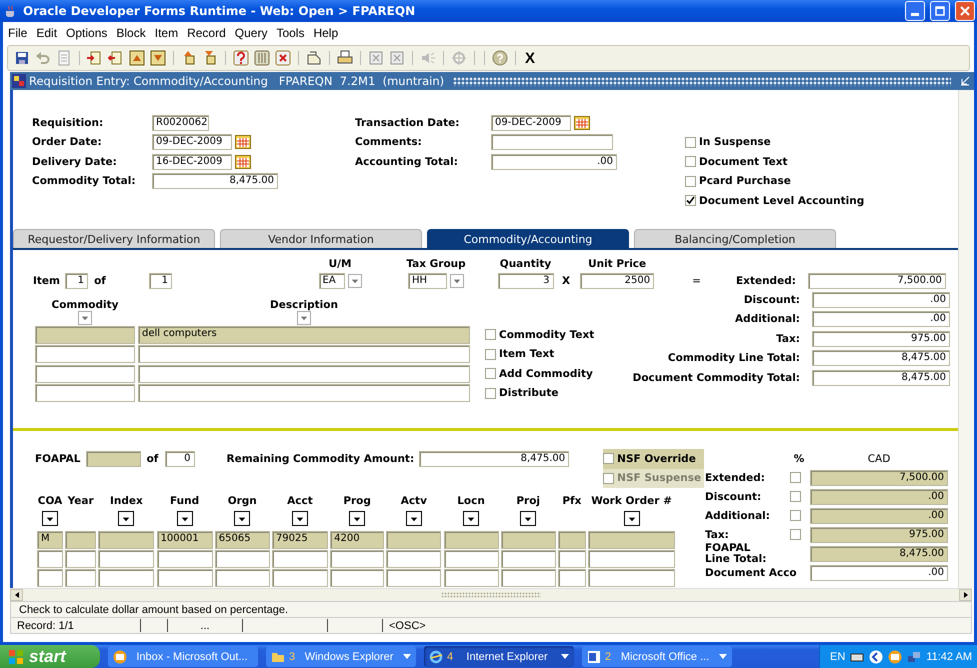 Image resolution: width=977 pixels, height=668 pixels. What do you see at coordinates (965, 81) in the screenshot?
I see `restore-arrow-icon` at bounding box center [965, 81].